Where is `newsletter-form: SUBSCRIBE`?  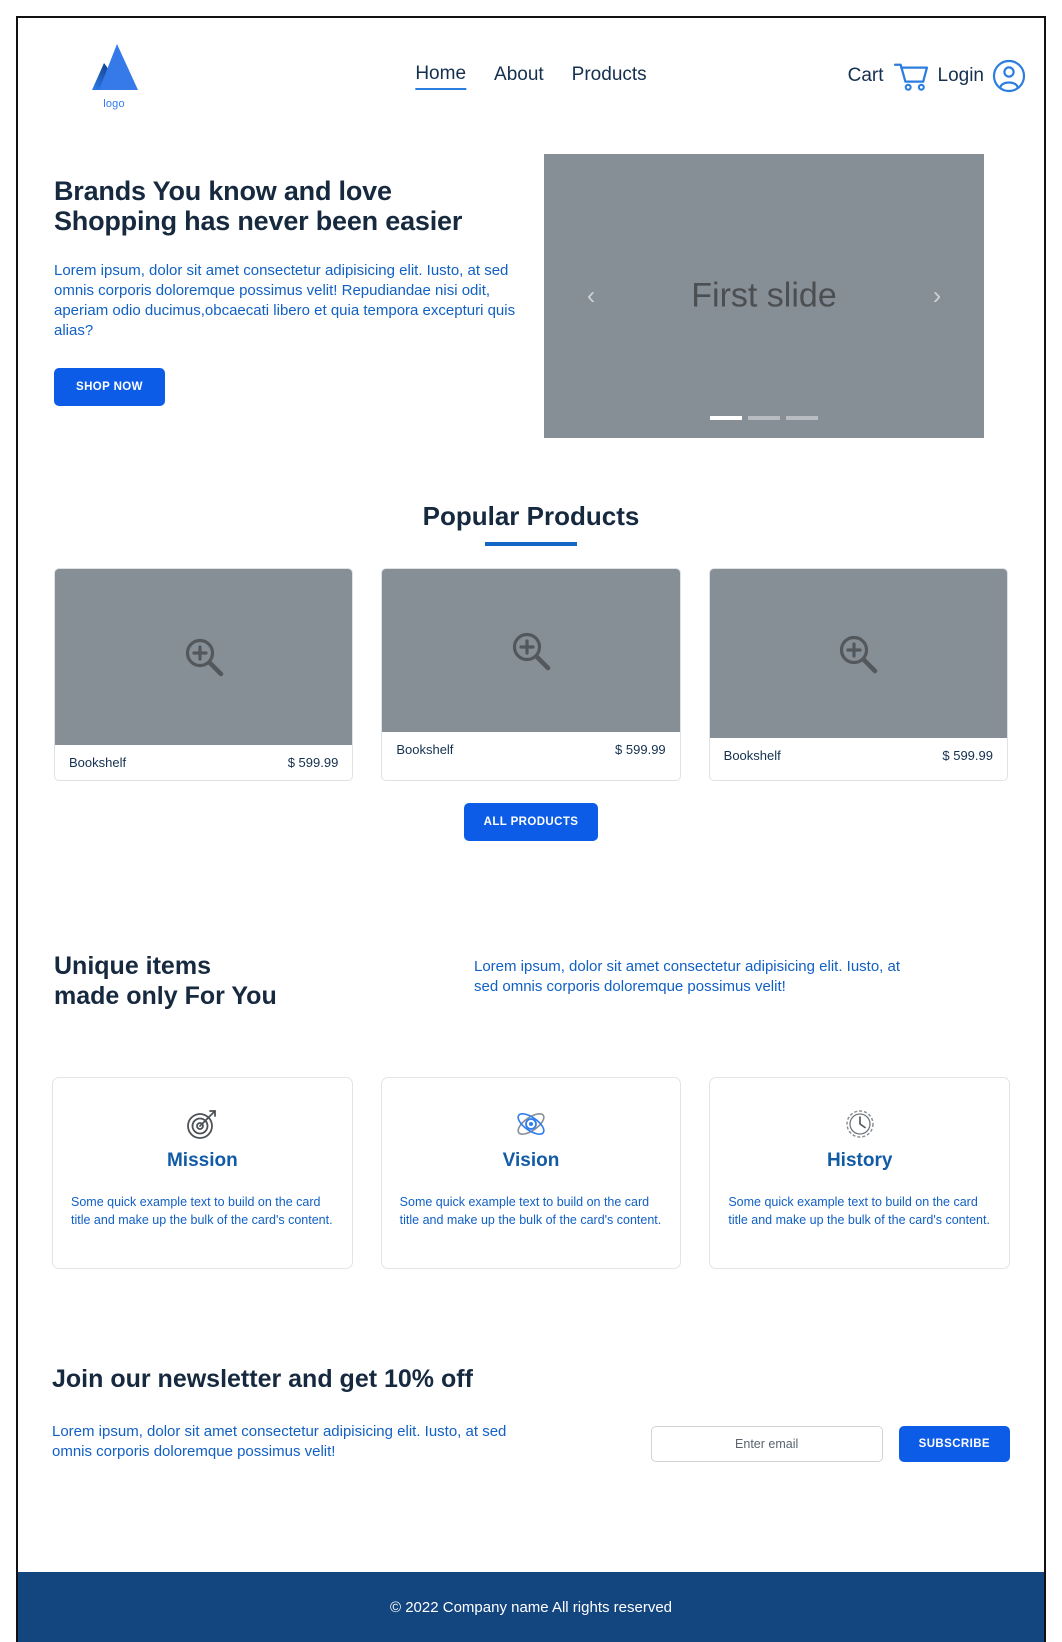
newsletter-form: SUBSCRIBE is located at coordinates (830, 1442).